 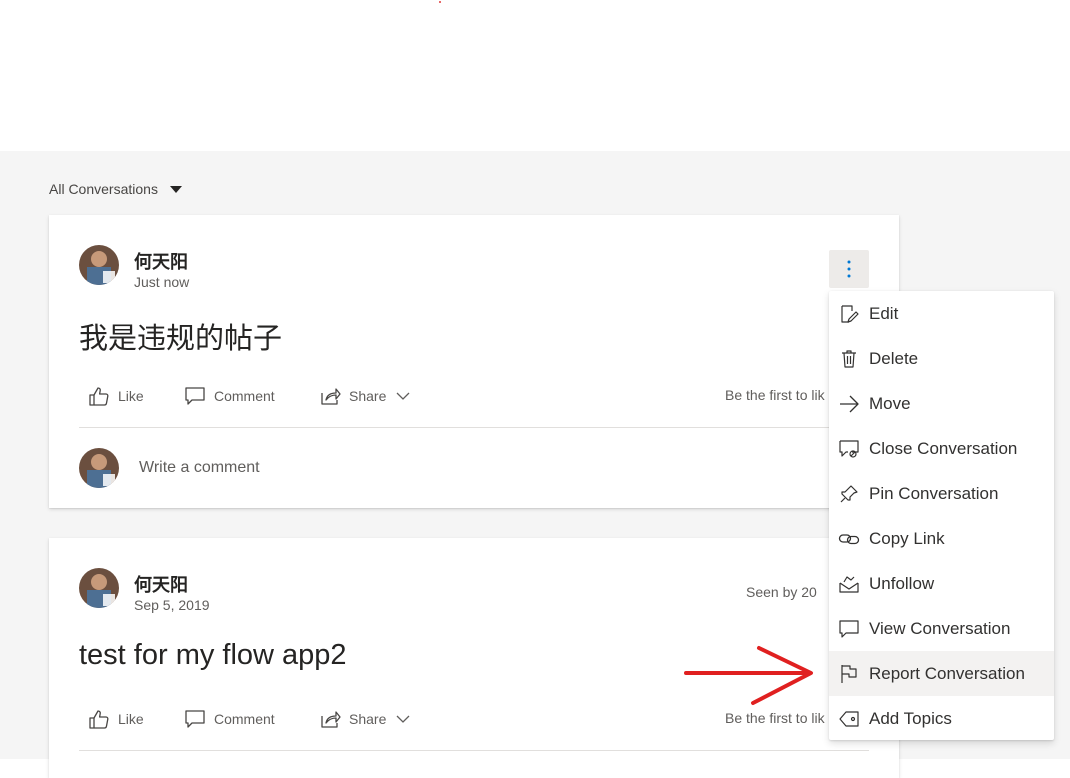 I want to click on menu-item-close-conversation: Close Conversation, so click(x=941, y=448).